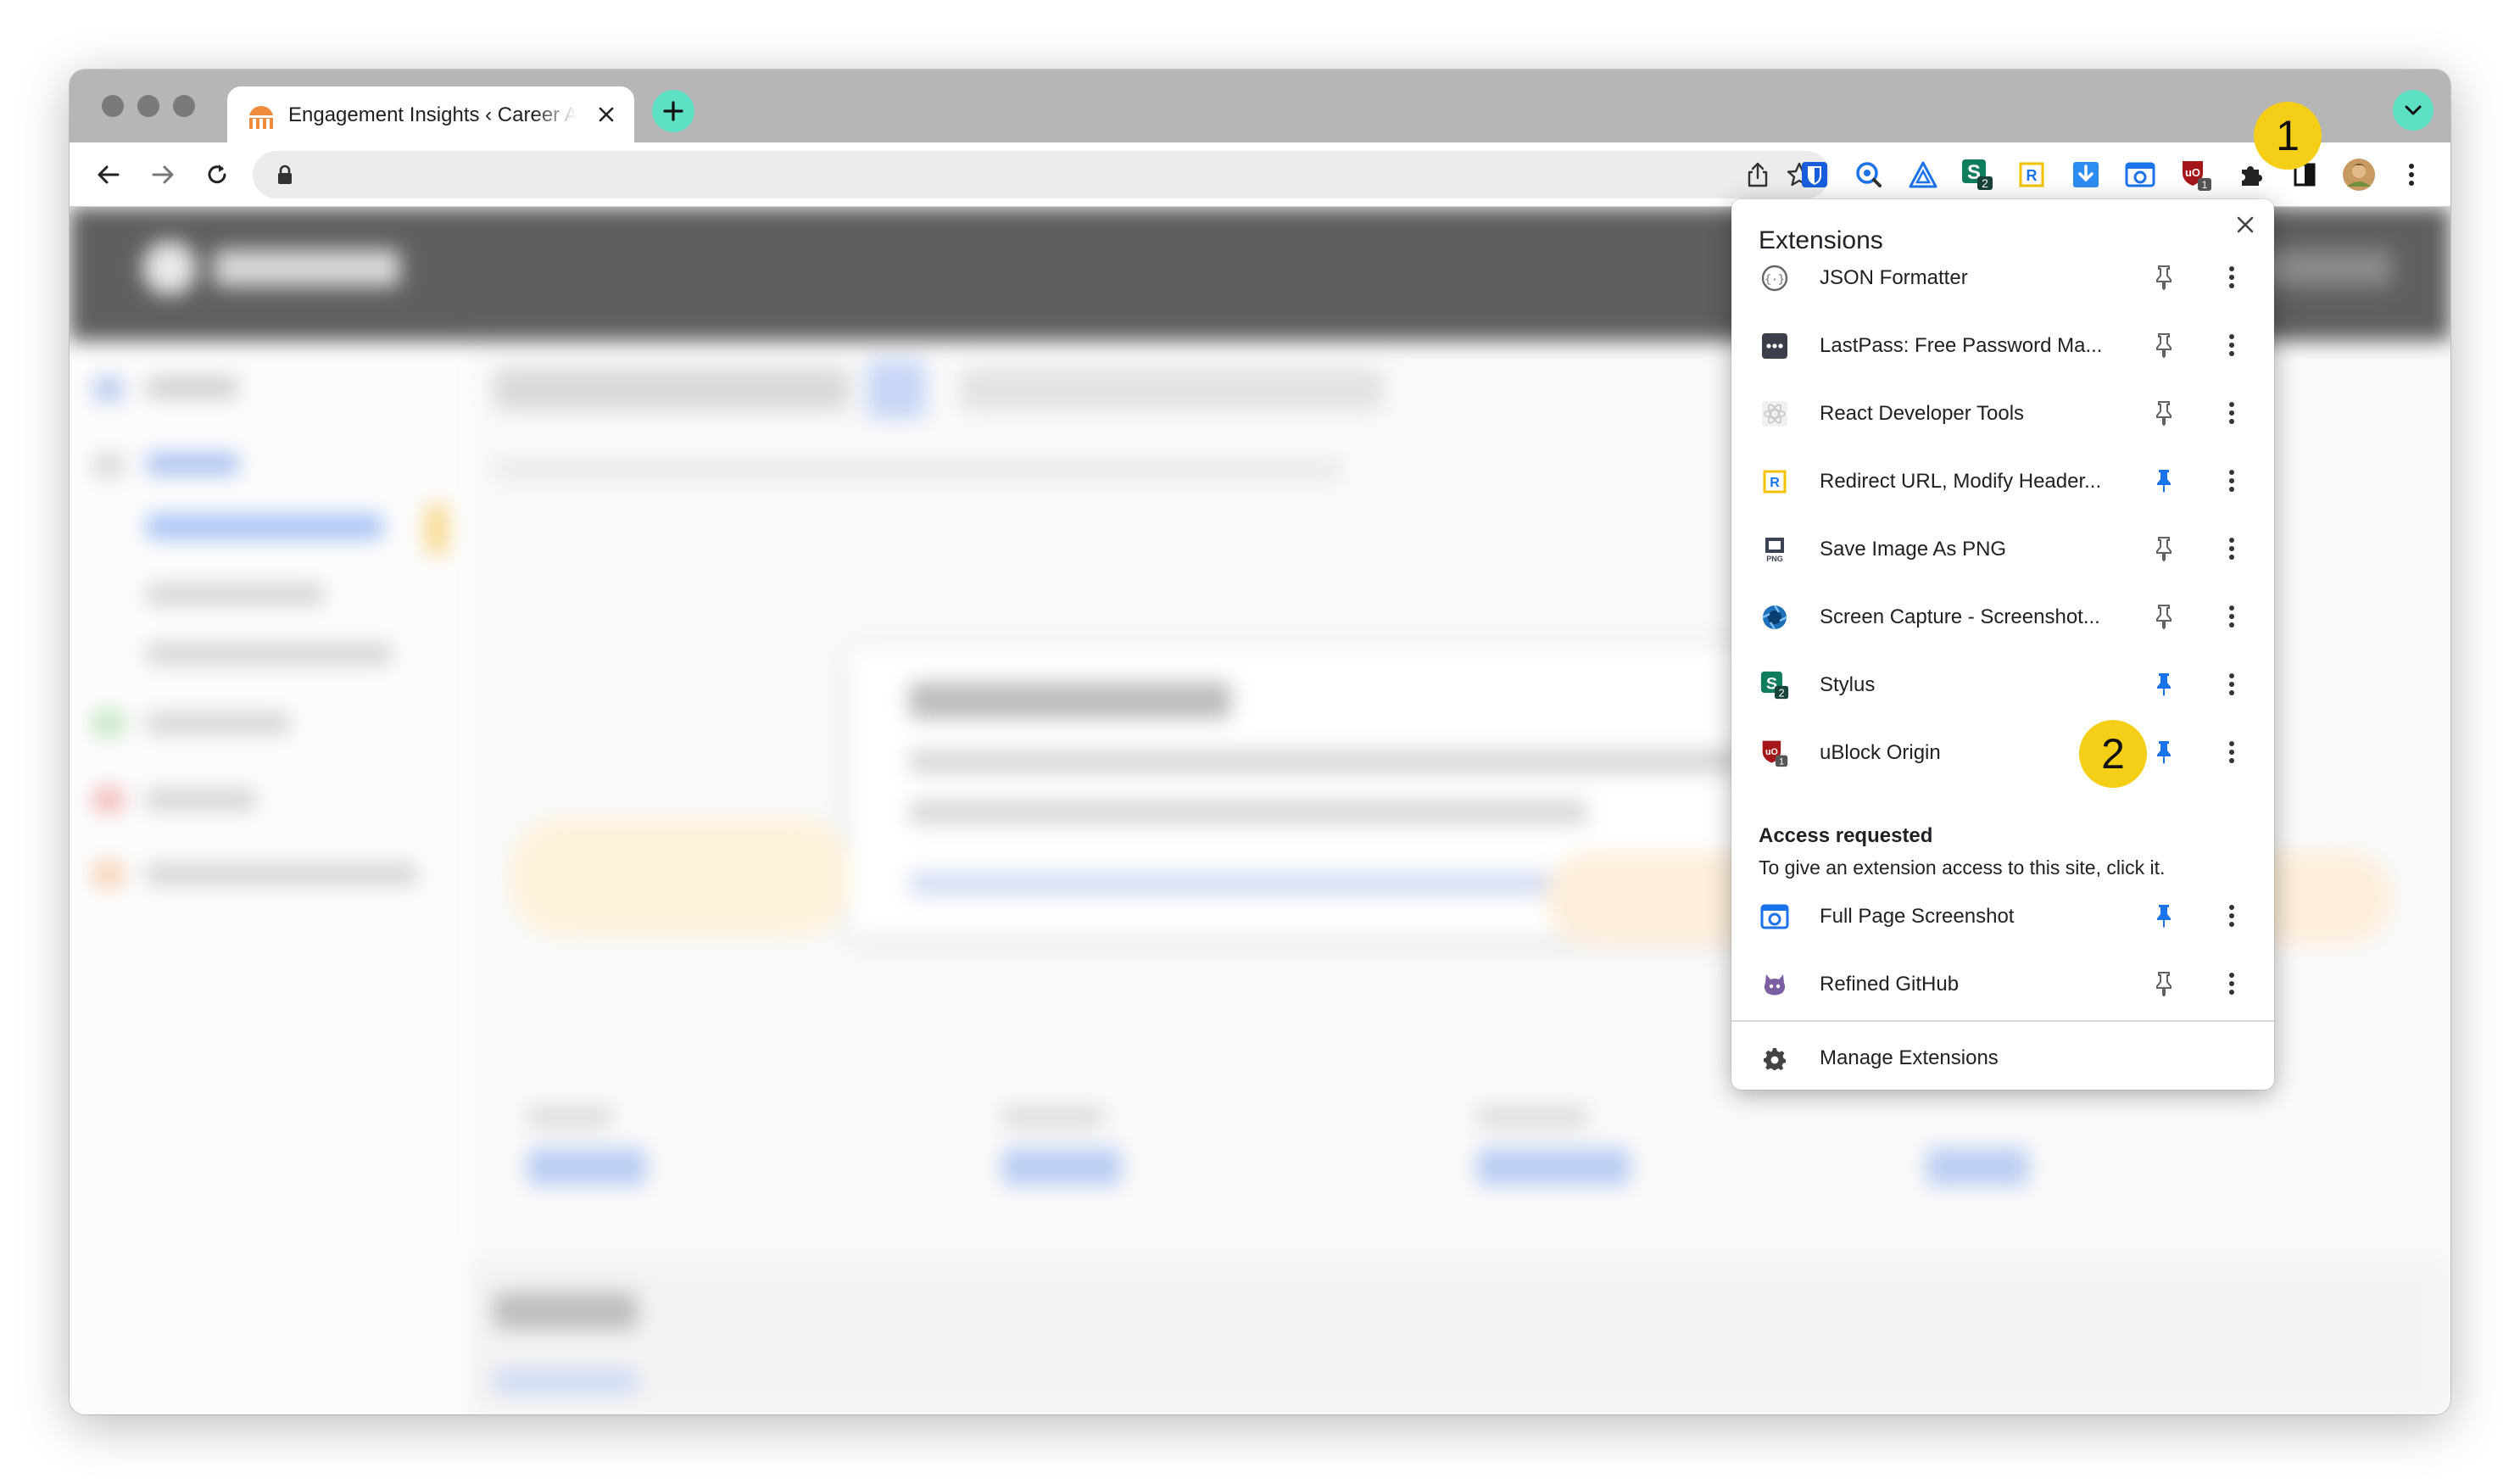 This screenshot has height=1484, width=2520. Describe the element at coordinates (1909, 1057) in the screenshot. I see `manage-extensions-label: Manage Extensions` at that location.